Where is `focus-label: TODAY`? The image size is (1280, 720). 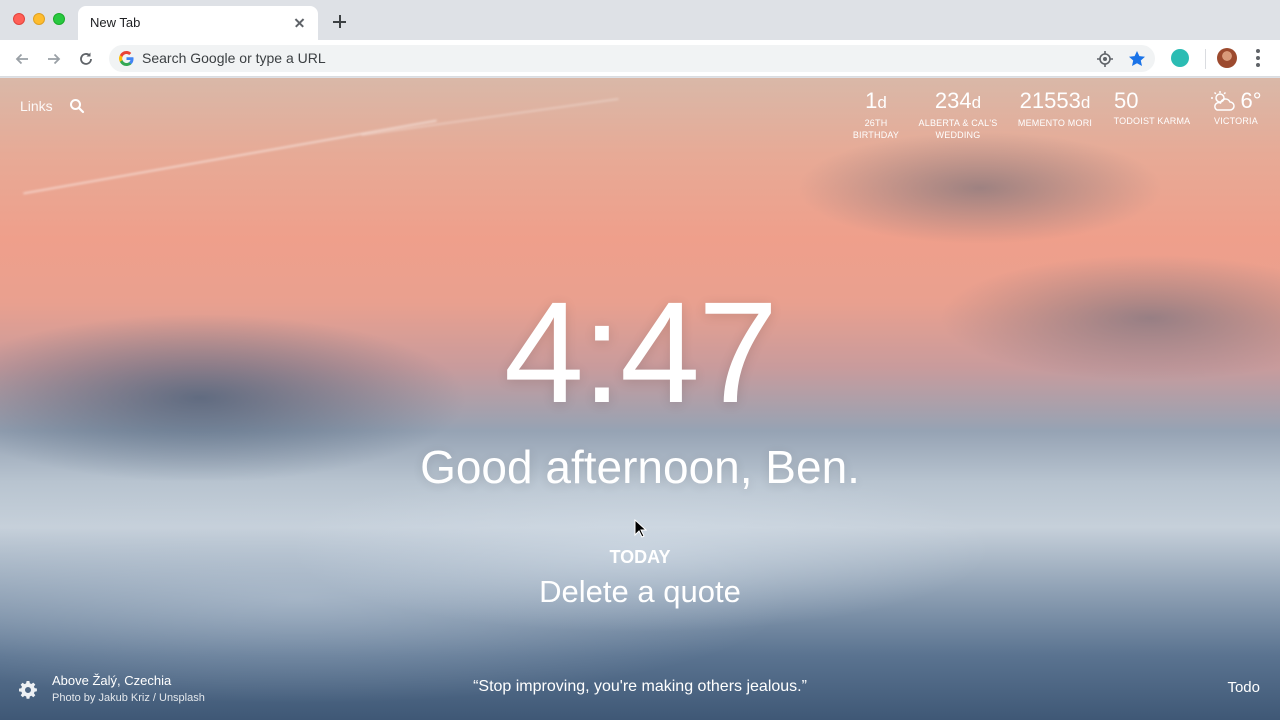
focus-label: TODAY is located at coordinates (640, 557).